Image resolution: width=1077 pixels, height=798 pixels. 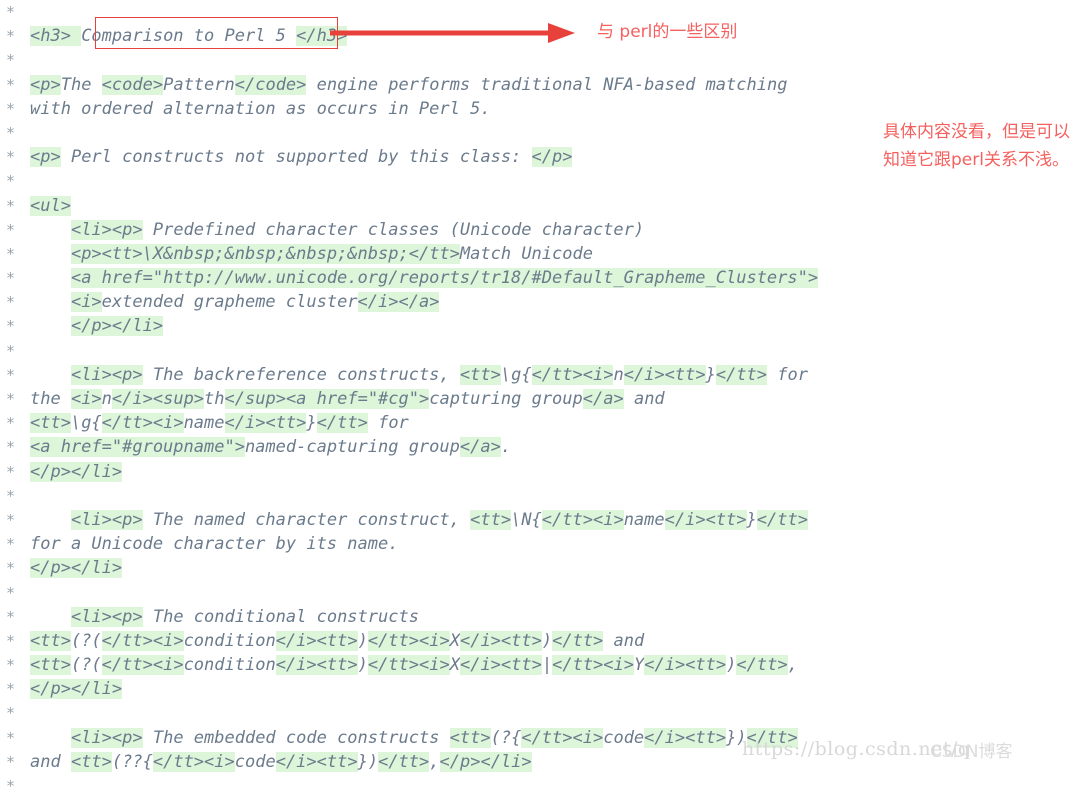 I want to click on plain-token: (?(, so click(x=86, y=640).